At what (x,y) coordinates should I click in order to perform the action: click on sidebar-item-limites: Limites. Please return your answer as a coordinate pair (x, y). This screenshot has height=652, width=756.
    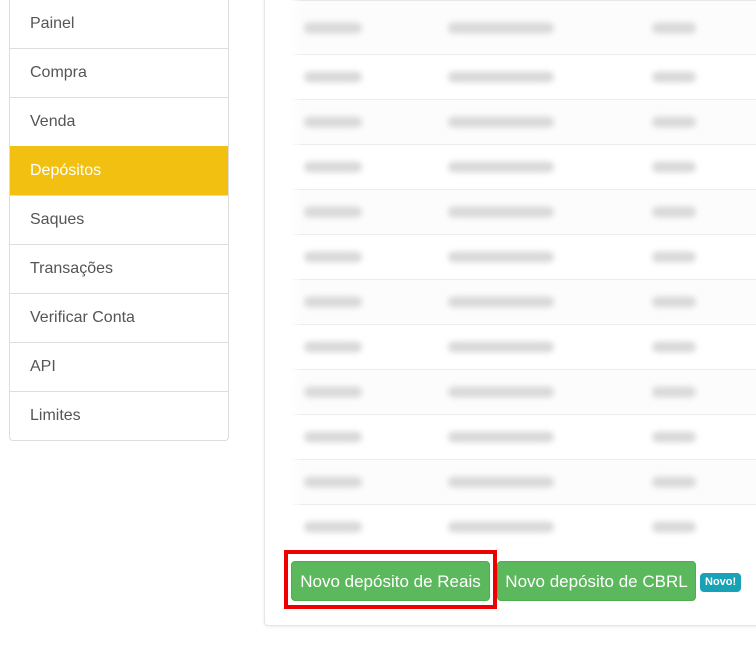
    Looking at the image, I should click on (119, 415).